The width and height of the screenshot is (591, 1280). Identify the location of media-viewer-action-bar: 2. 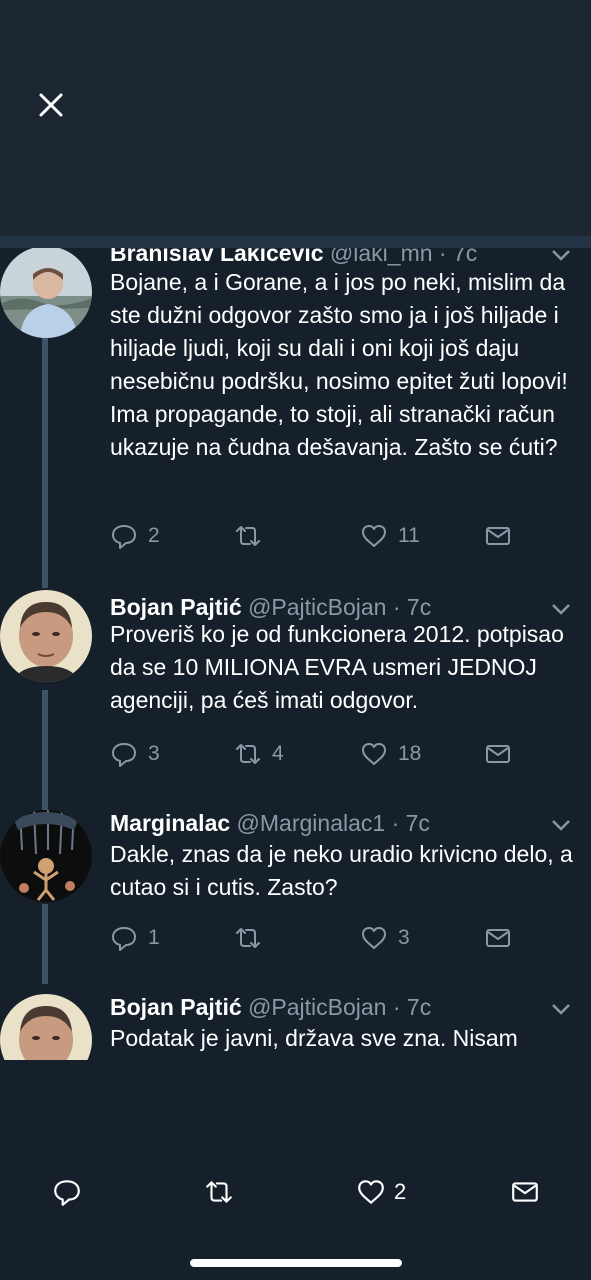
(295, 1192).